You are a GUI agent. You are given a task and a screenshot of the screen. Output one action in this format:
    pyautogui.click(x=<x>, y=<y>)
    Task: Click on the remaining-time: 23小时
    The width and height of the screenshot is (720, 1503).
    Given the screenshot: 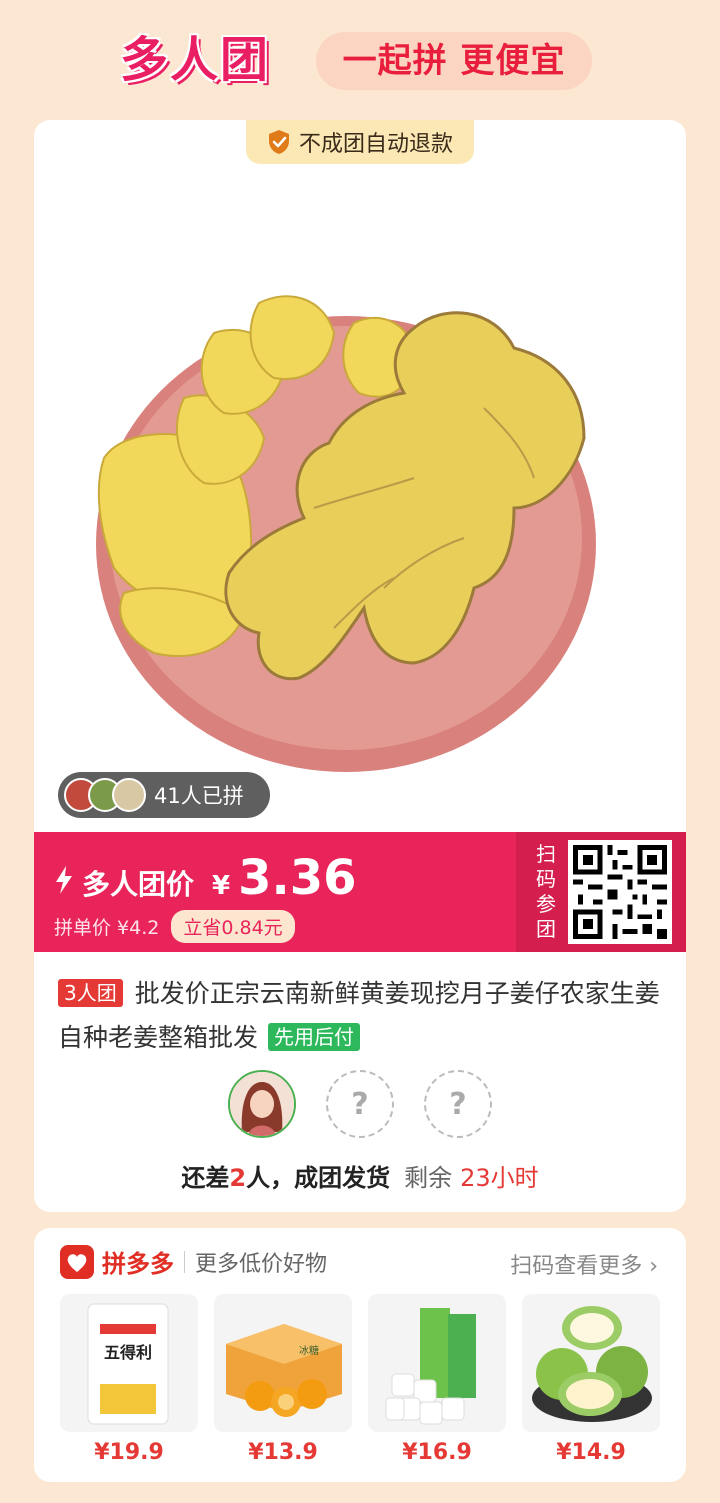 What is the action you would take?
    pyautogui.click(x=499, y=1178)
    